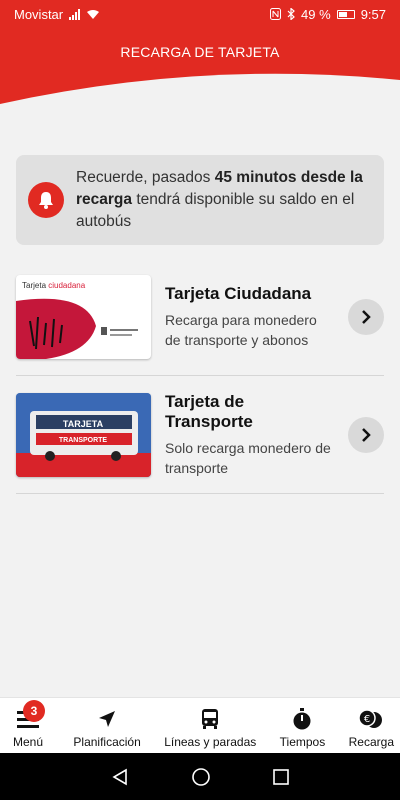  Describe the element at coordinates (39, 14) in the screenshot. I see `carrier-name: Movistar` at that location.